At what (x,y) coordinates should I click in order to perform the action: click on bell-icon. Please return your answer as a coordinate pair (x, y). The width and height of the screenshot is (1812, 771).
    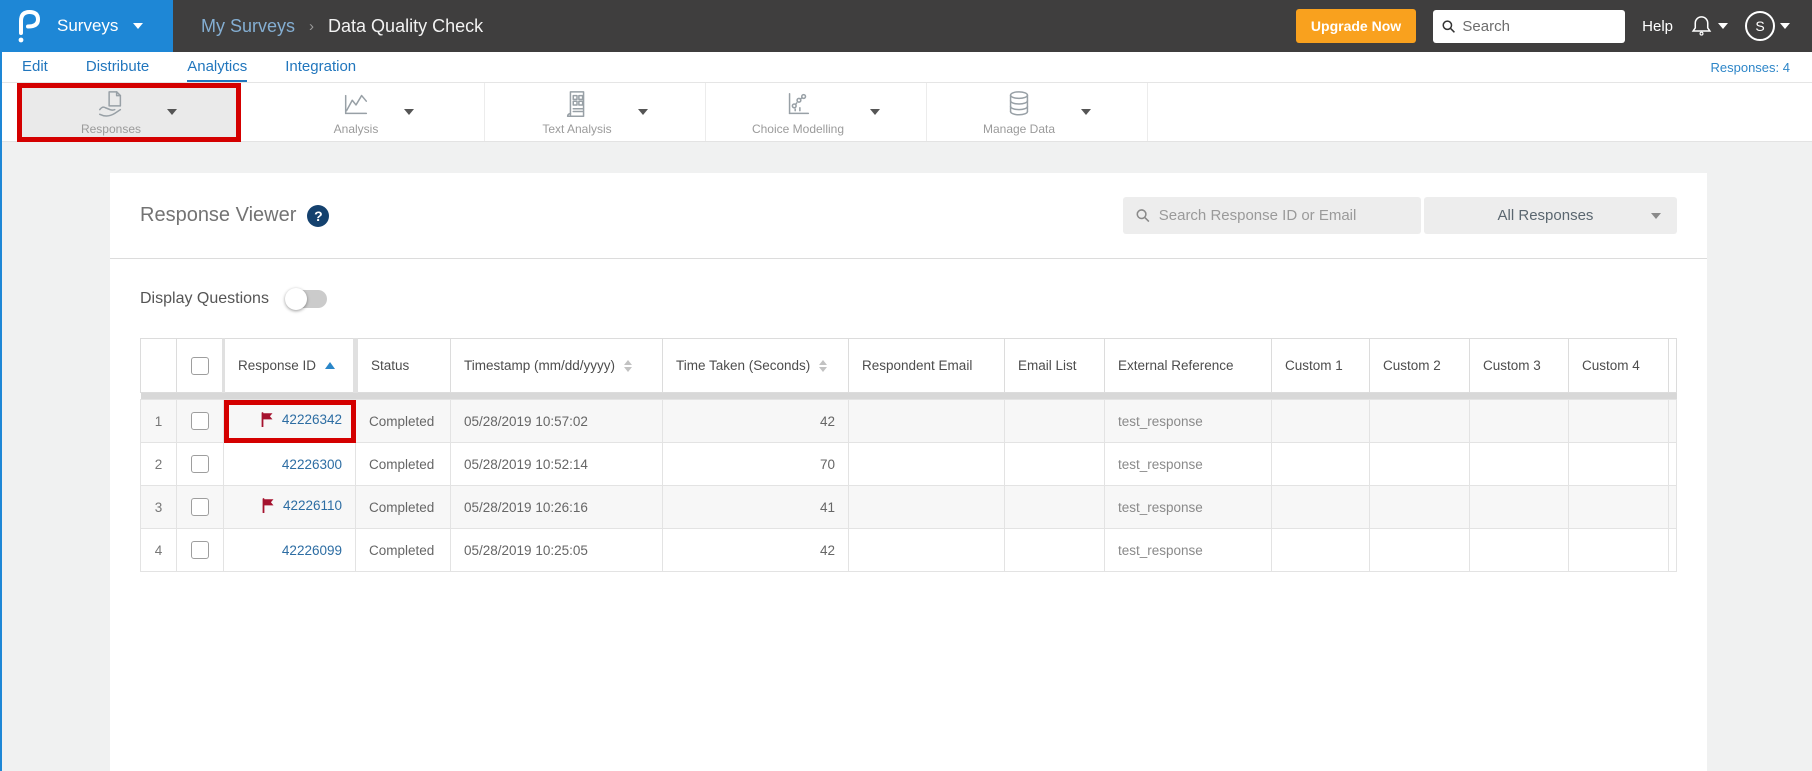
    Looking at the image, I should click on (1701, 26).